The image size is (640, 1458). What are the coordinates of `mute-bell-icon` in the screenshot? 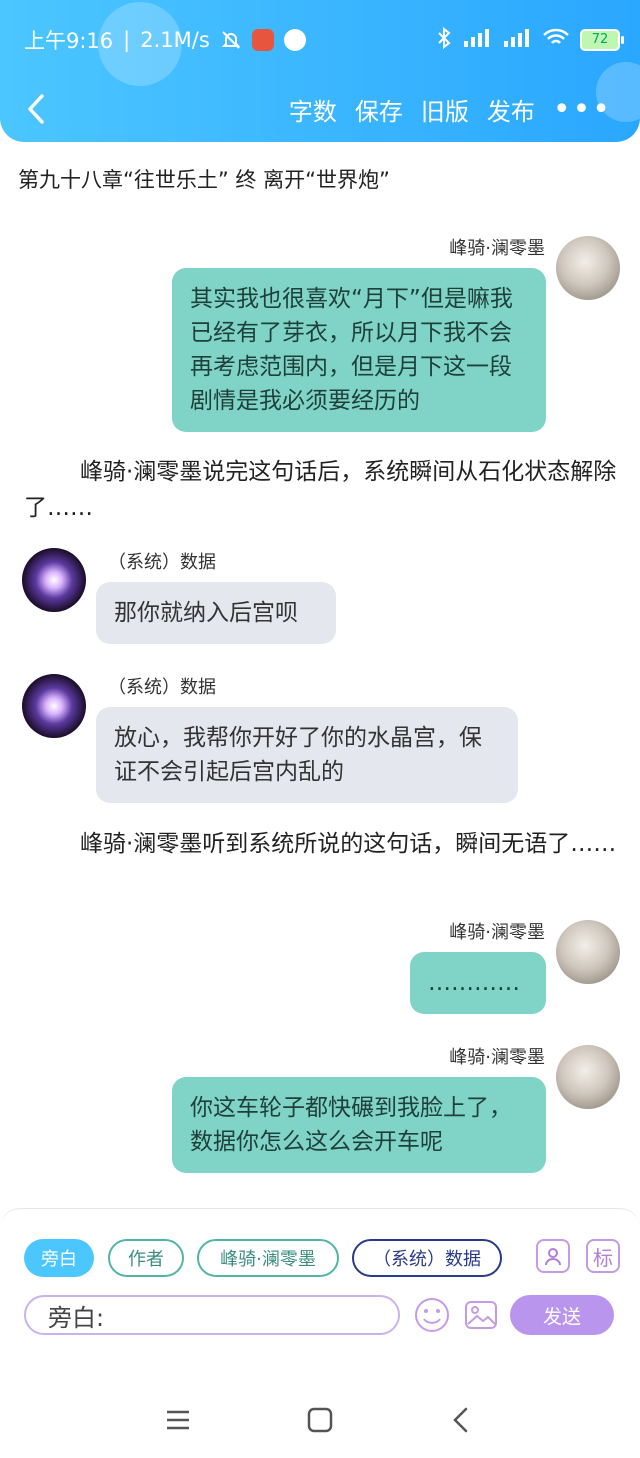 It's located at (231, 40).